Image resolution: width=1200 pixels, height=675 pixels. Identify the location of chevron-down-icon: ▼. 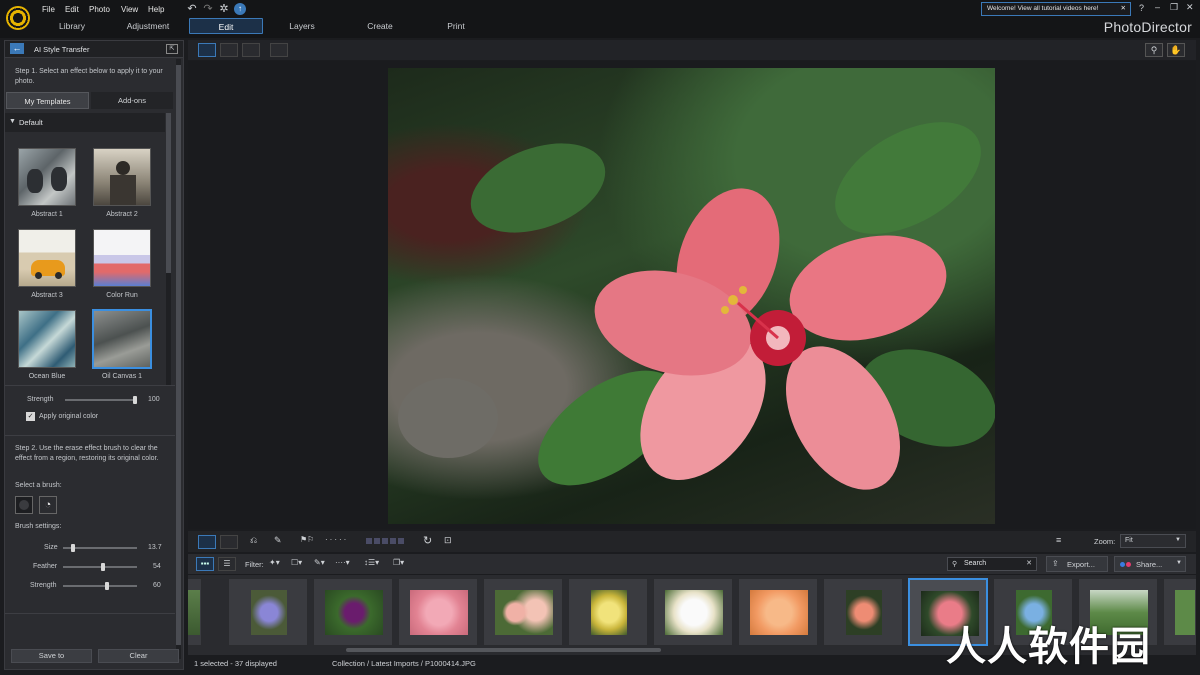
(1178, 540).